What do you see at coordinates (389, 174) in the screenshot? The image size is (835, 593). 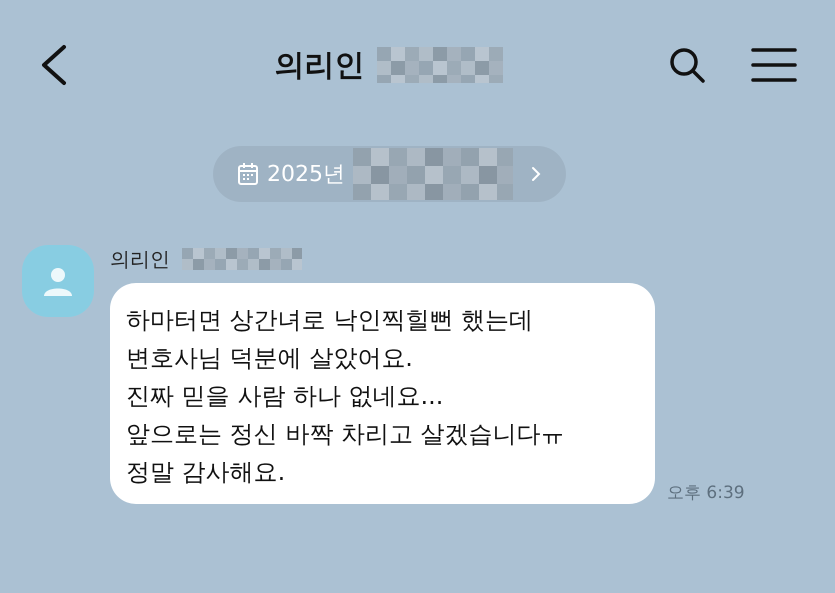 I see `date-pill: 2025년` at bounding box center [389, 174].